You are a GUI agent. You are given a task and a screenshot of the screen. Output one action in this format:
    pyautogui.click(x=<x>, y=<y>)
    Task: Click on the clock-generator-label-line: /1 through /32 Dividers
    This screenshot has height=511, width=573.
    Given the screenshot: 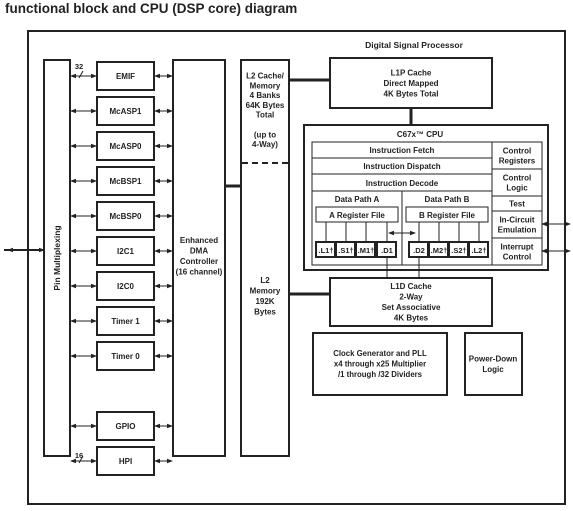 What is the action you would take?
    pyautogui.click(x=380, y=374)
    